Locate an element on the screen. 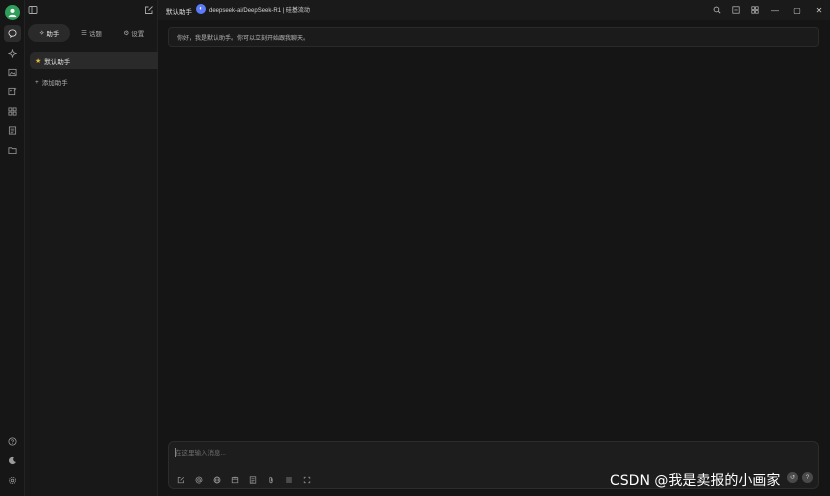 This screenshot has width=830, height=496. lines-icon is located at coordinates (289, 480).